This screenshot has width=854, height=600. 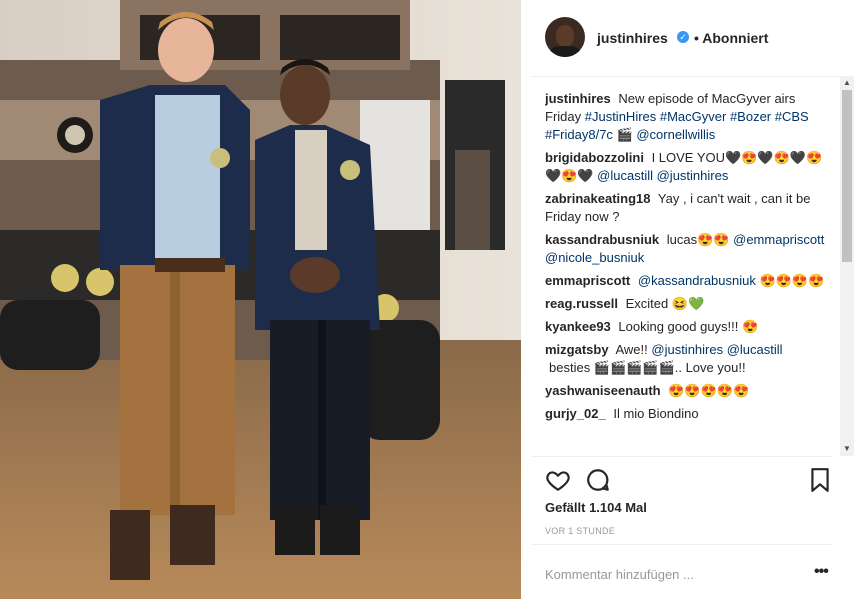 What do you see at coordinates (847, 83) in the screenshot?
I see `scroll-up-icon: ▲` at bounding box center [847, 83].